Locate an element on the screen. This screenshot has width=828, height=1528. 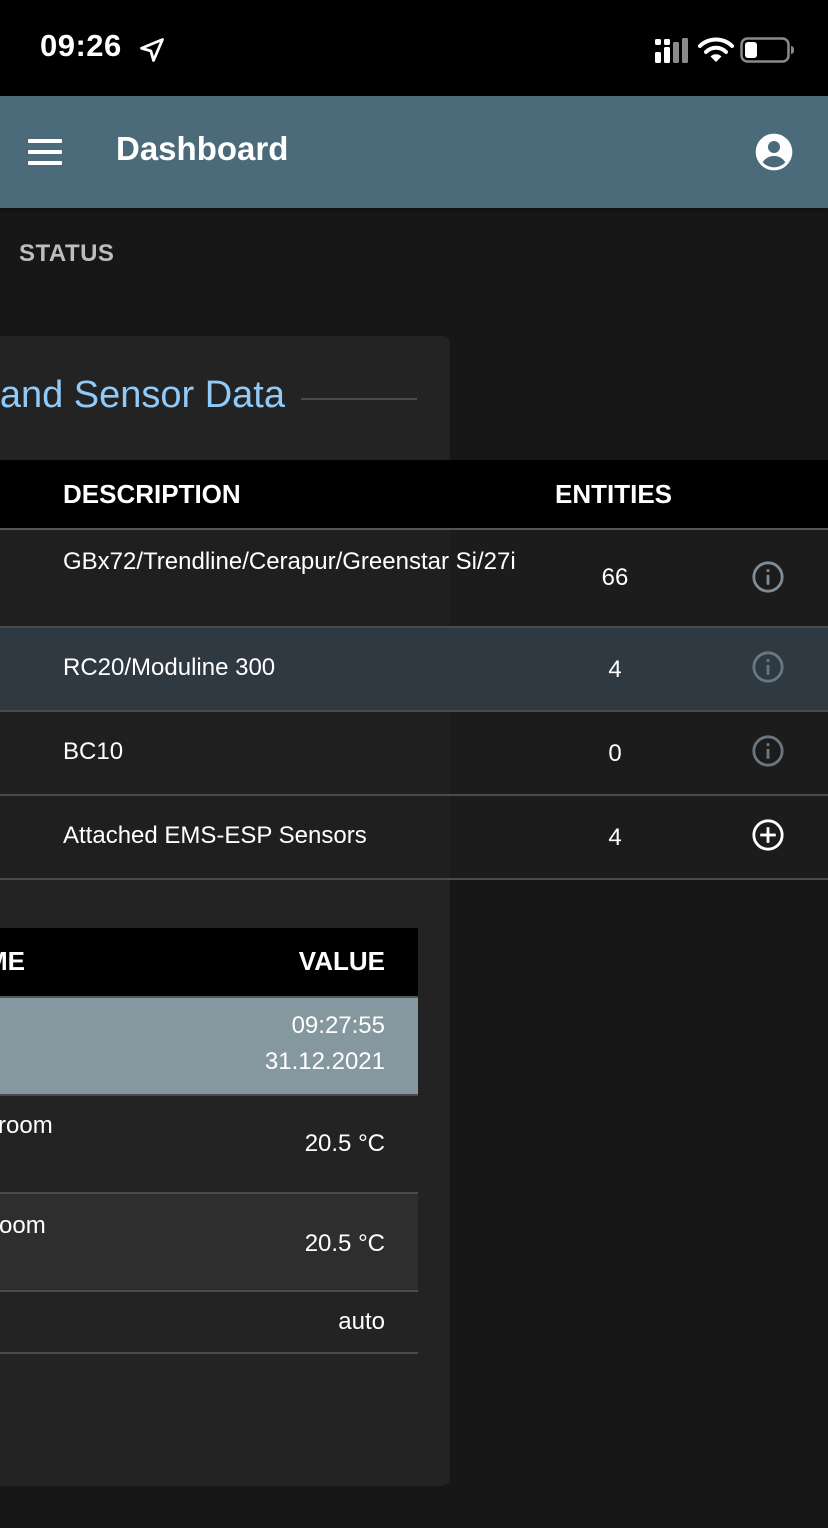
hamburger-menu-icon is located at coordinates (46, 152).